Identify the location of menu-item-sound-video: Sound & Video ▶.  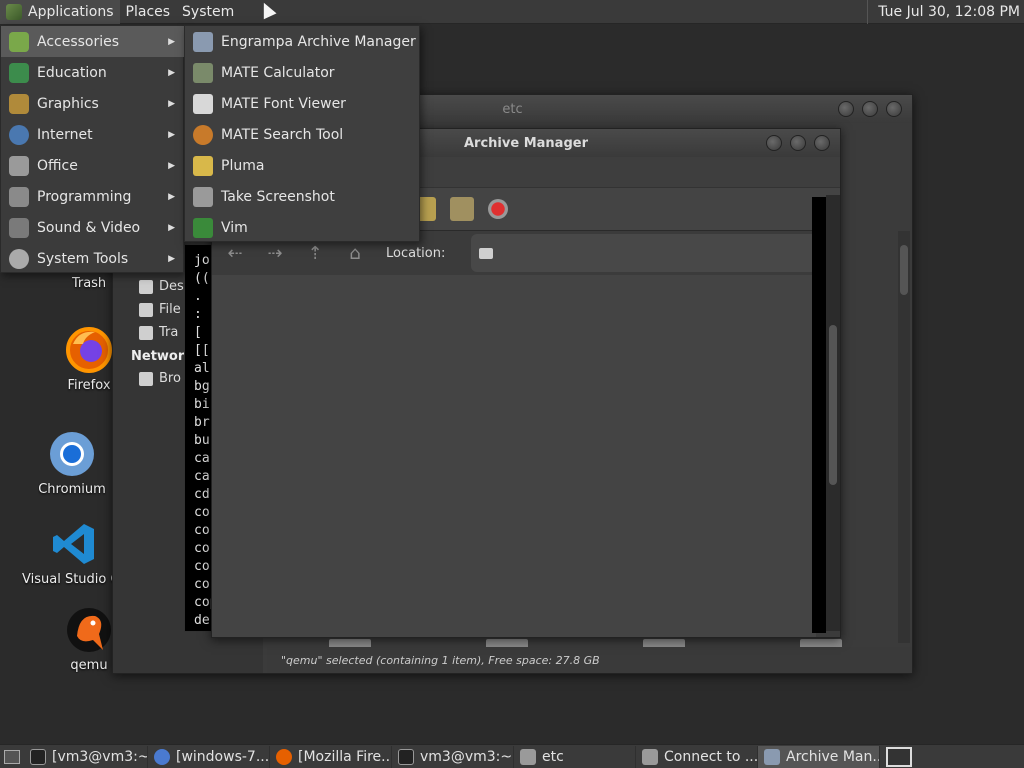
(93, 227).